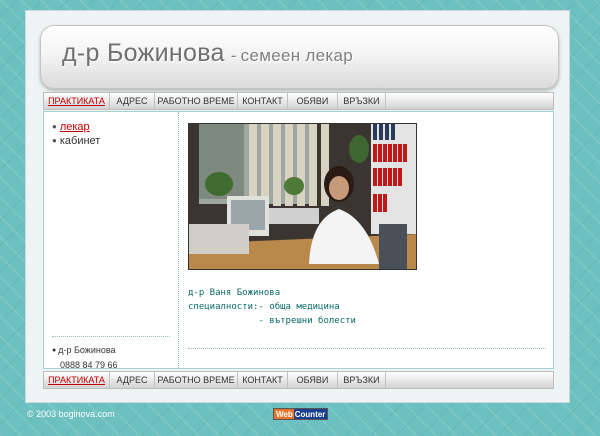 The height and width of the screenshot is (436, 600). I want to click on content-divider, so click(367, 348).